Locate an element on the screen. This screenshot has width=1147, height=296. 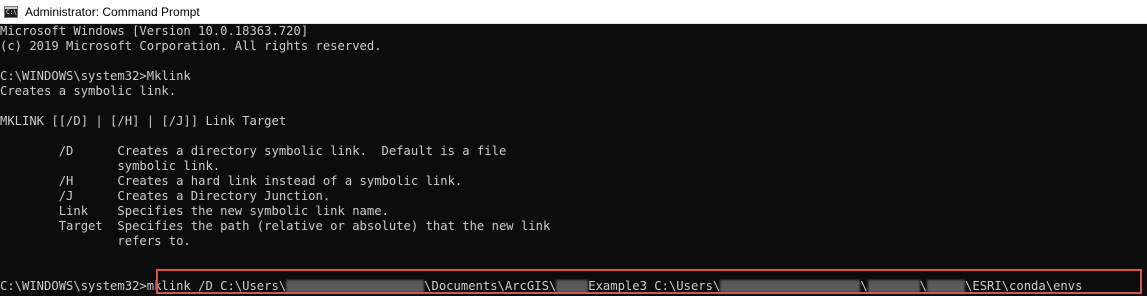
command-text: Example3 C:\Users\ is located at coordinates (654, 286).